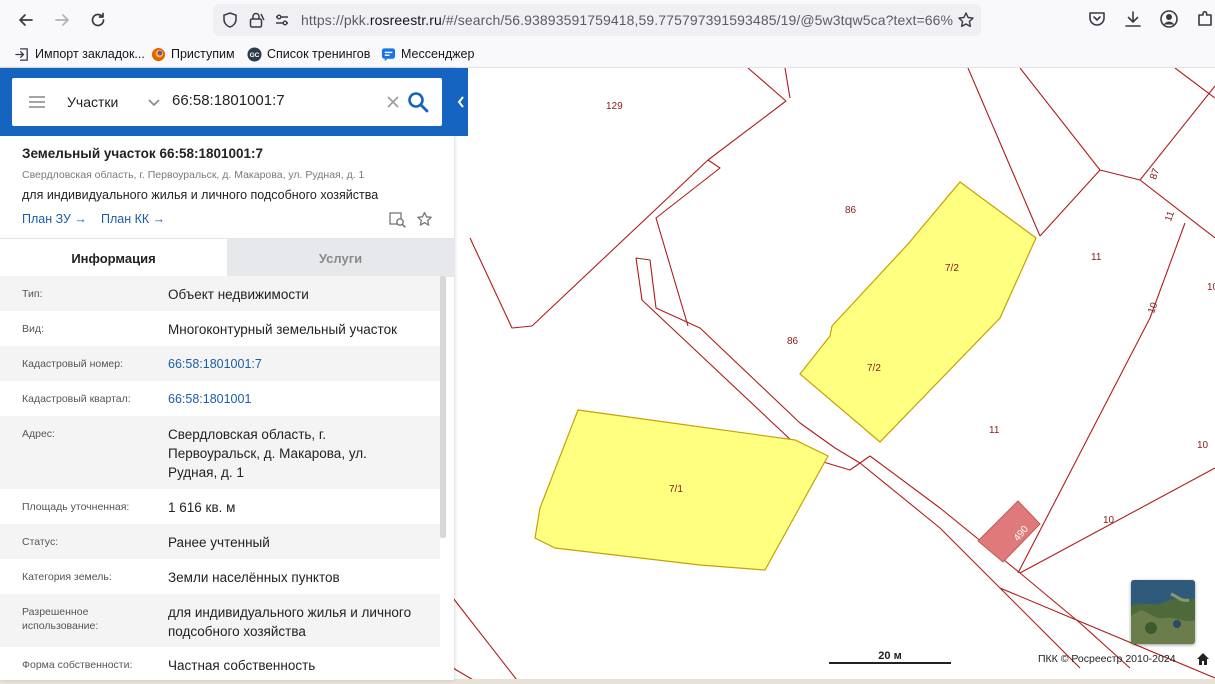  Describe the element at coordinates (966, 20) in the screenshot. I see `bookmark-star-icon` at that location.